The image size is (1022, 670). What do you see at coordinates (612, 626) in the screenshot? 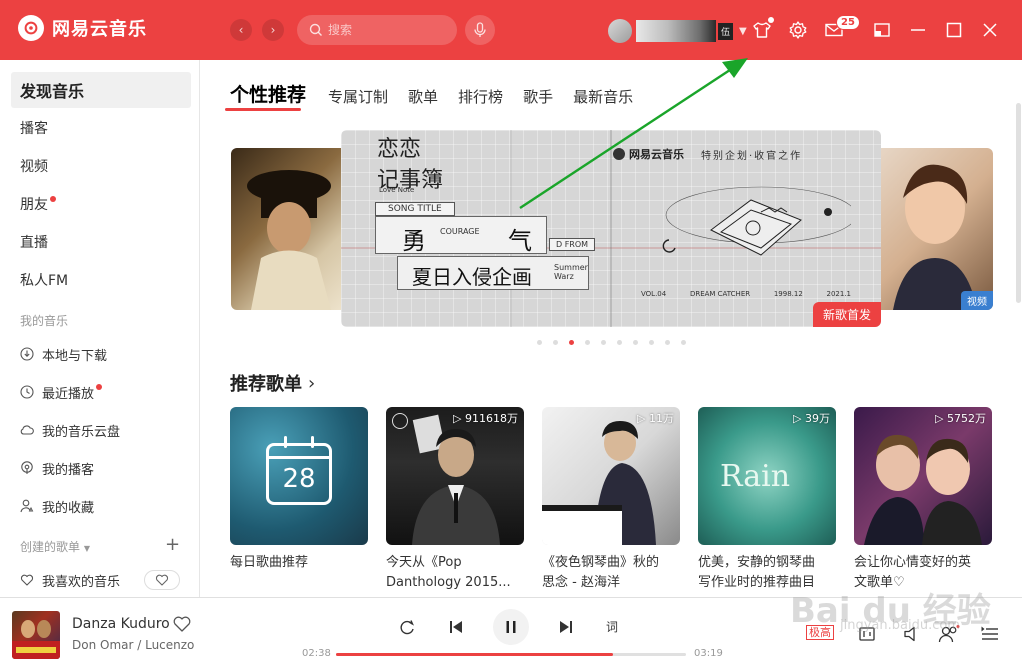
I see `lyrics-button: 词` at bounding box center [612, 626].